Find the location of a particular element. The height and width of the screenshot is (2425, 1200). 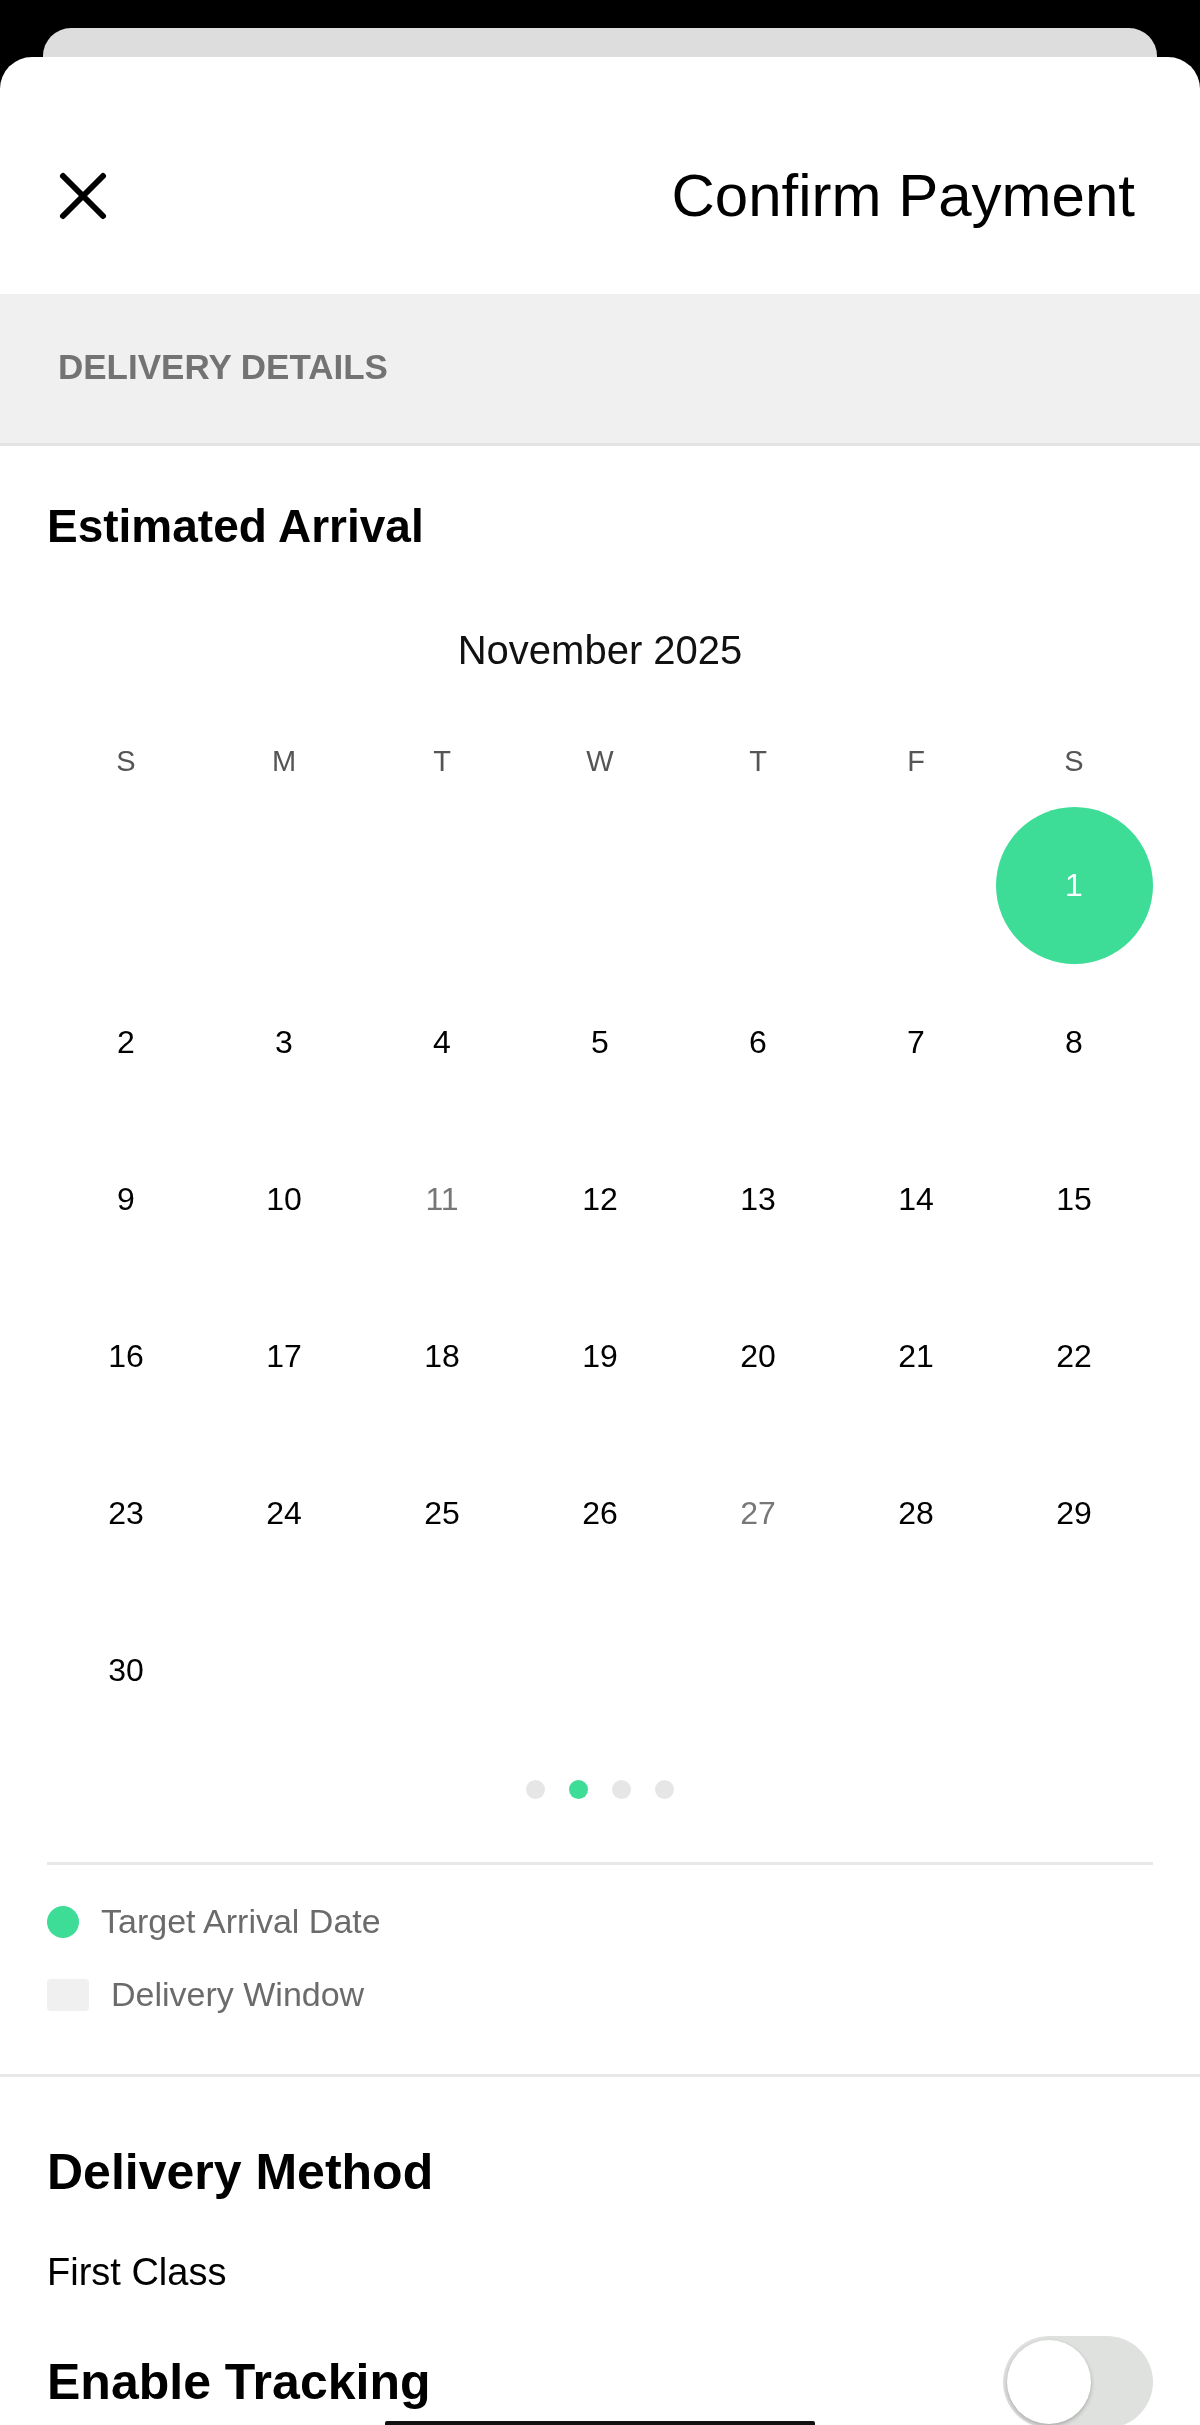

calendar-day: 7 is located at coordinates (916, 1042).